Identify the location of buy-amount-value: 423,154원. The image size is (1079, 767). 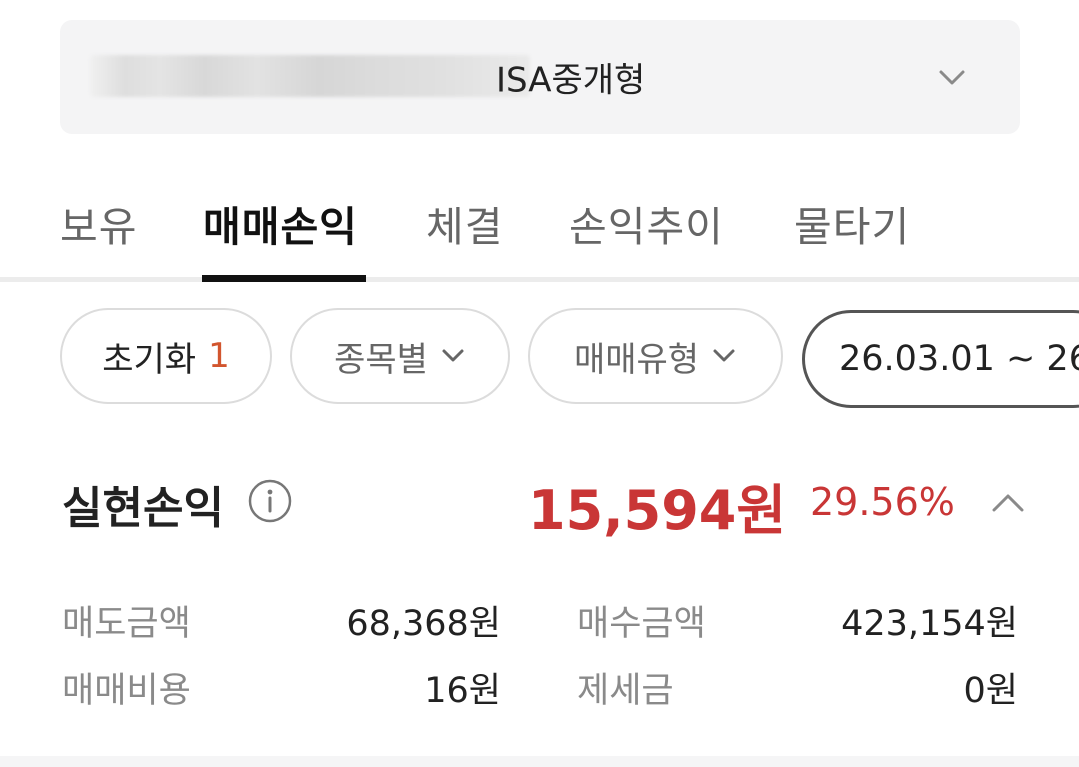
(929, 624).